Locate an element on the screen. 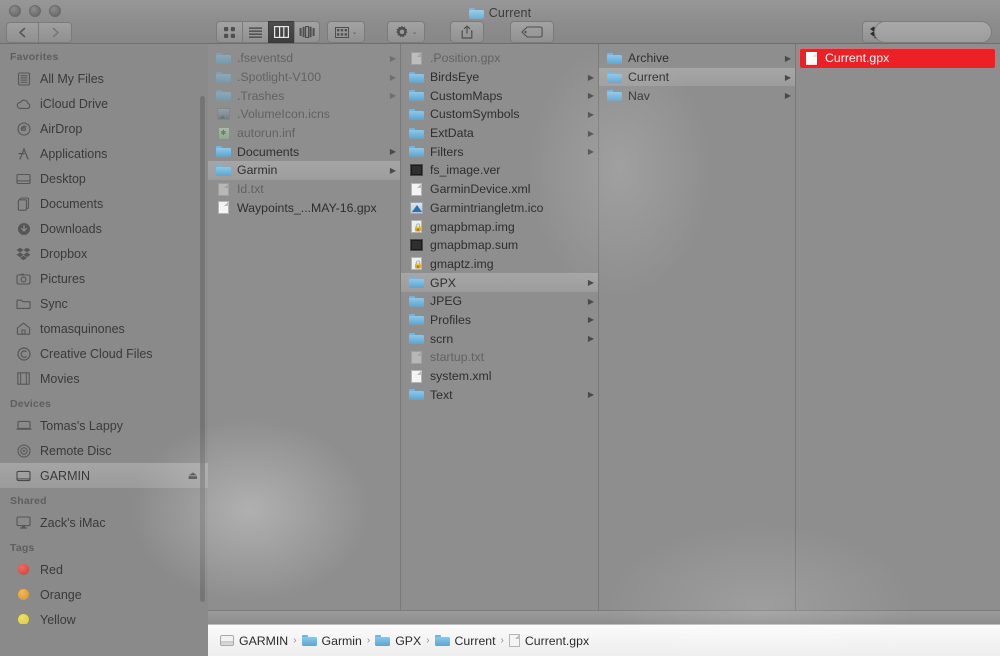  sidebar-item-airdrop: AirDrop is located at coordinates (104, 128).